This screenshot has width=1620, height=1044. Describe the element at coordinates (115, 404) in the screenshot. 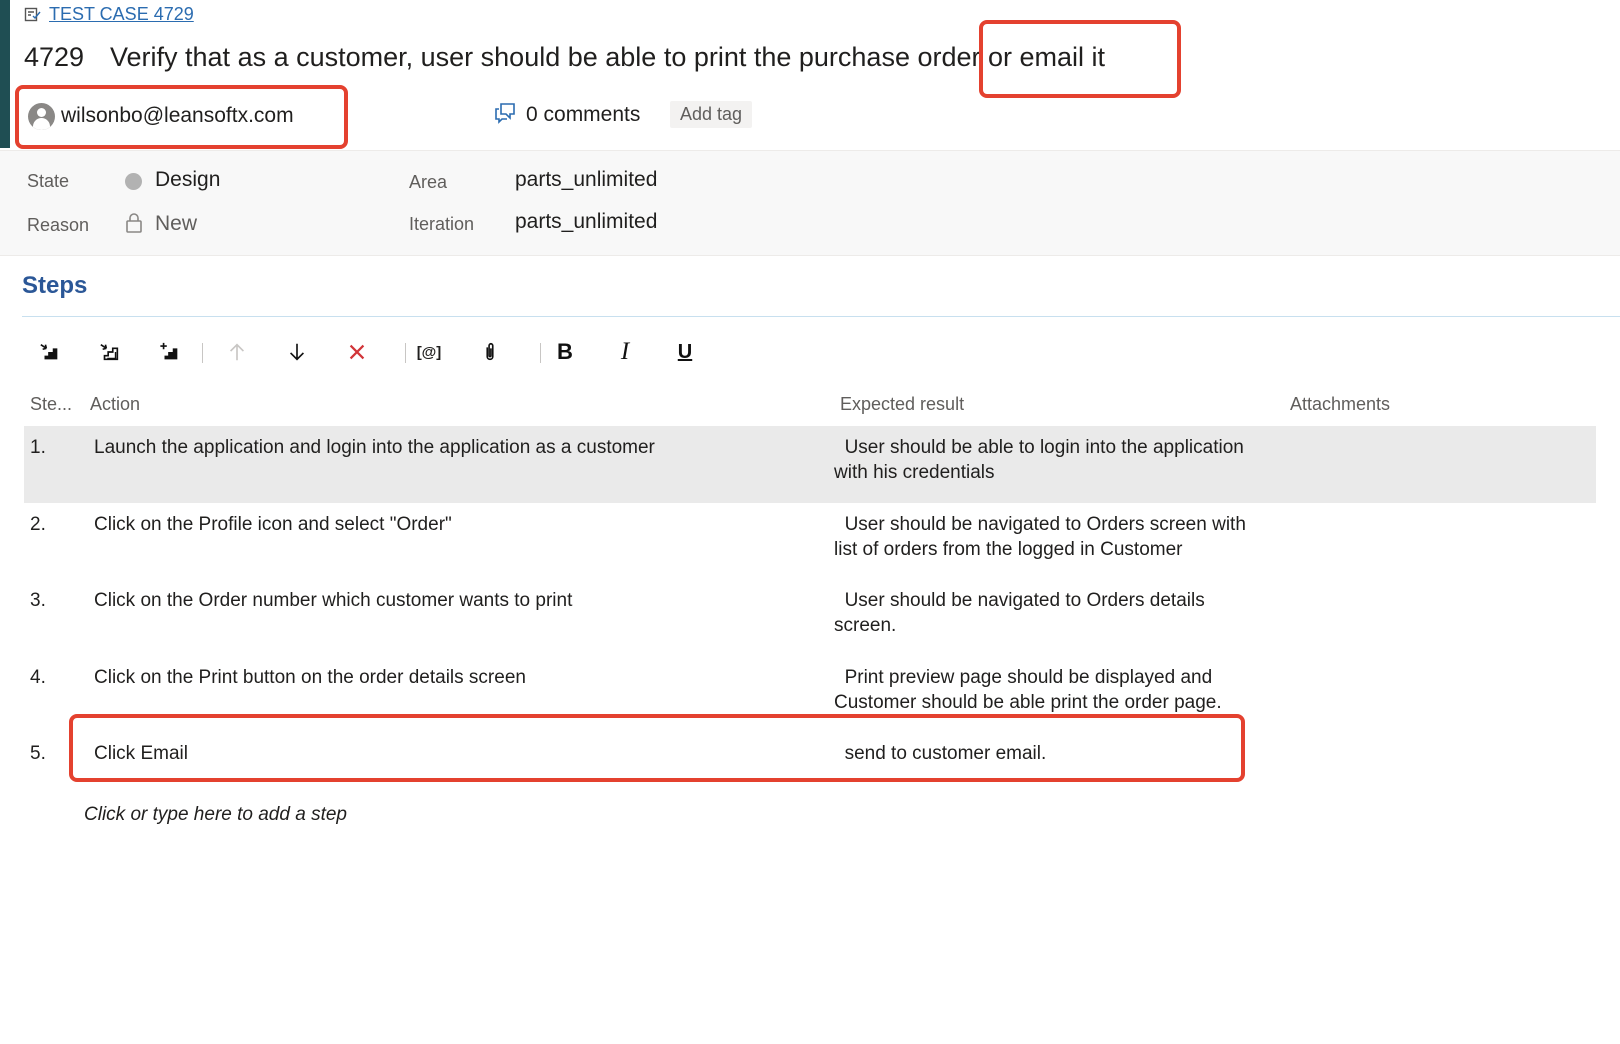

I see `column-header-action: Action` at that location.